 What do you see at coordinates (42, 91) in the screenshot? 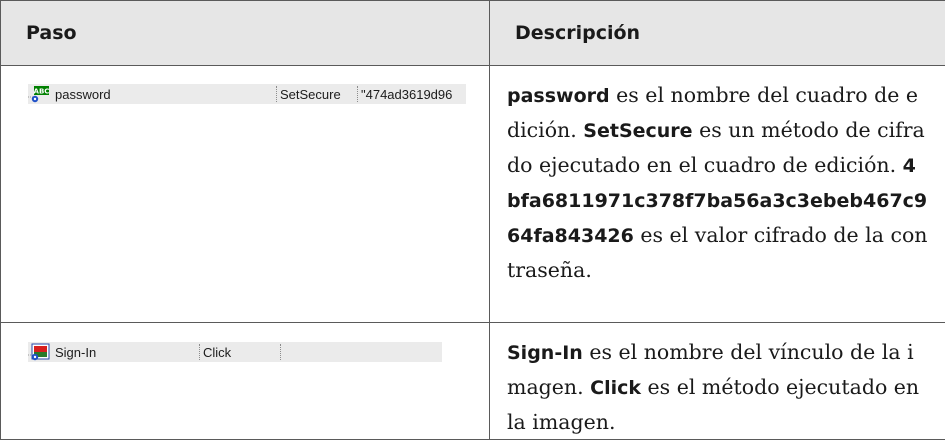
I see `edit-box-icon-label: ABC` at bounding box center [42, 91].